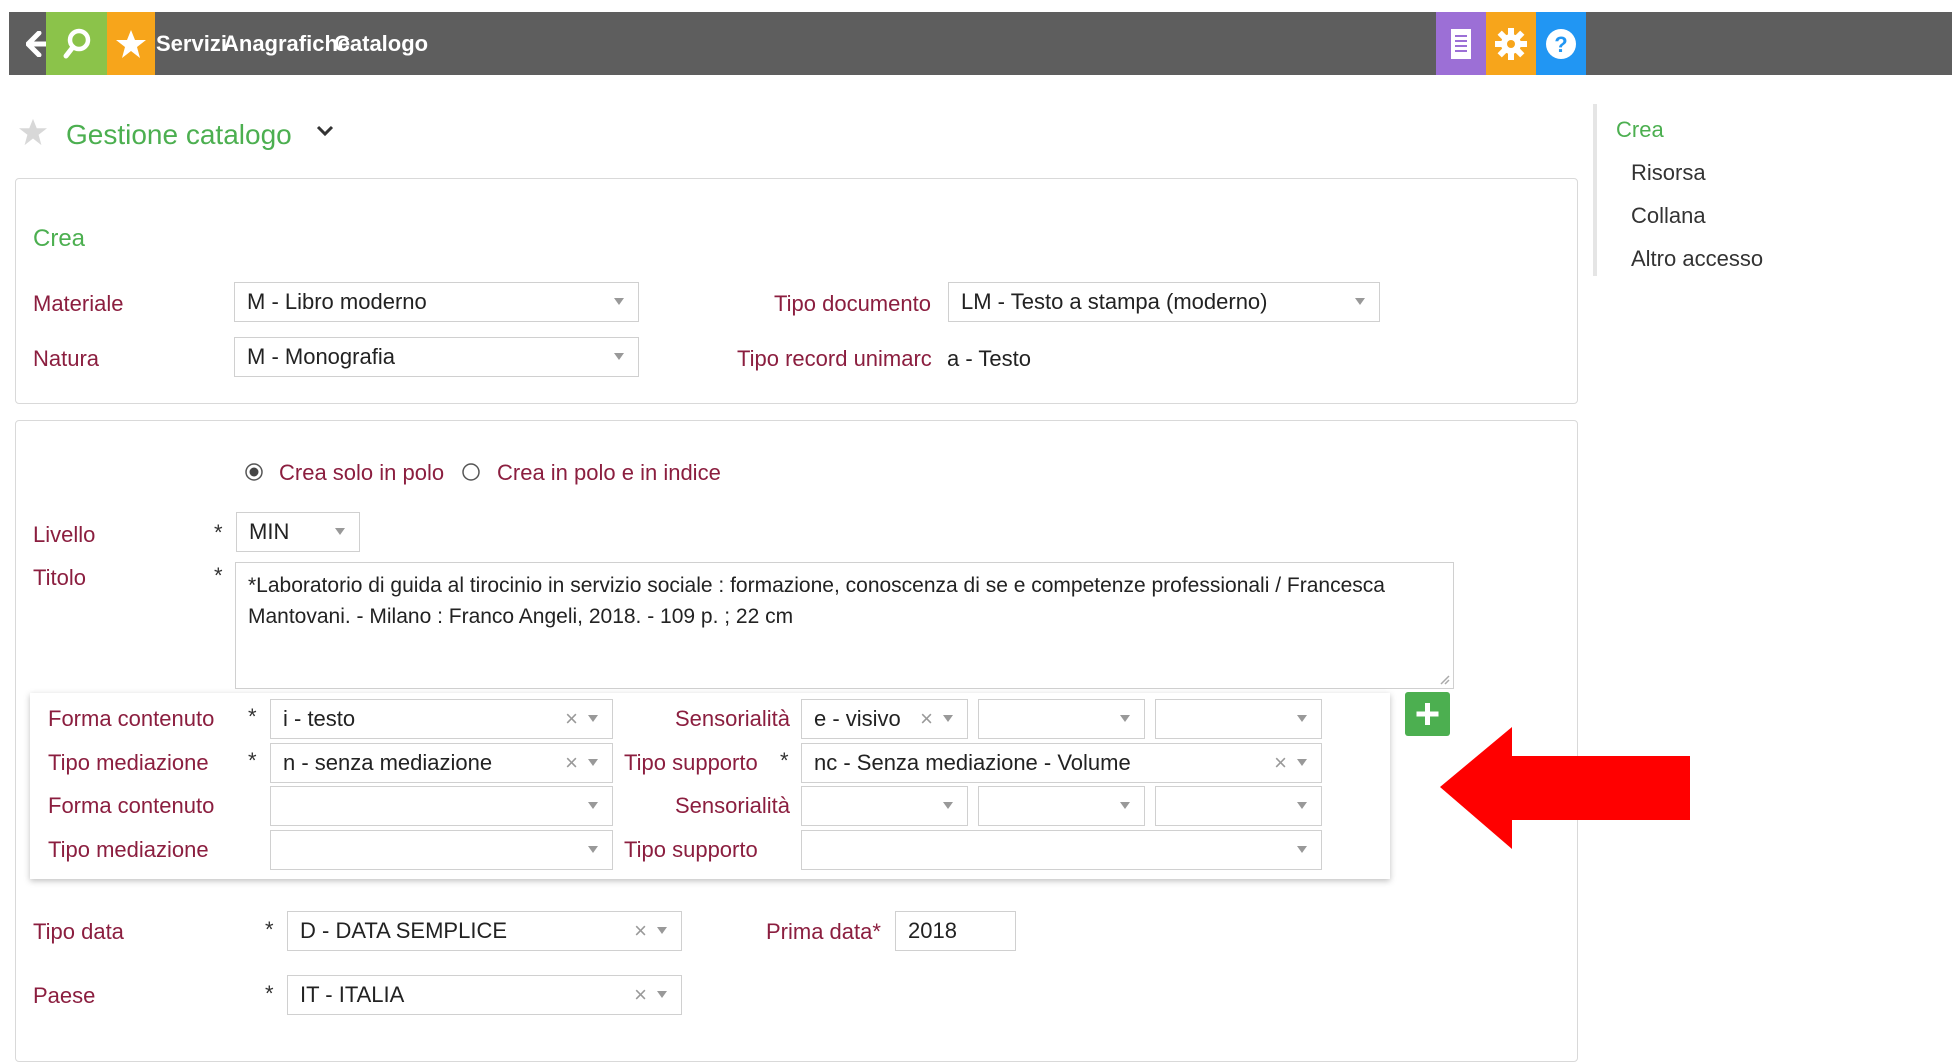  I want to click on tipo-data-label: Tipo data, so click(78, 931).